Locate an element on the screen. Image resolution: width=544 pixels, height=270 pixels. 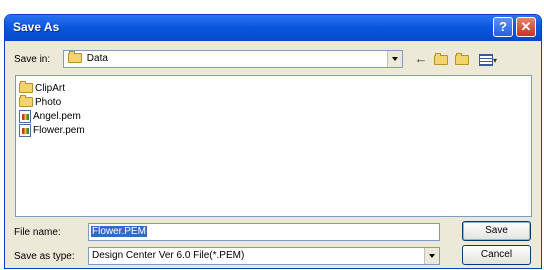
save-in-dropdown: Data is located at coordinates (233, 59).